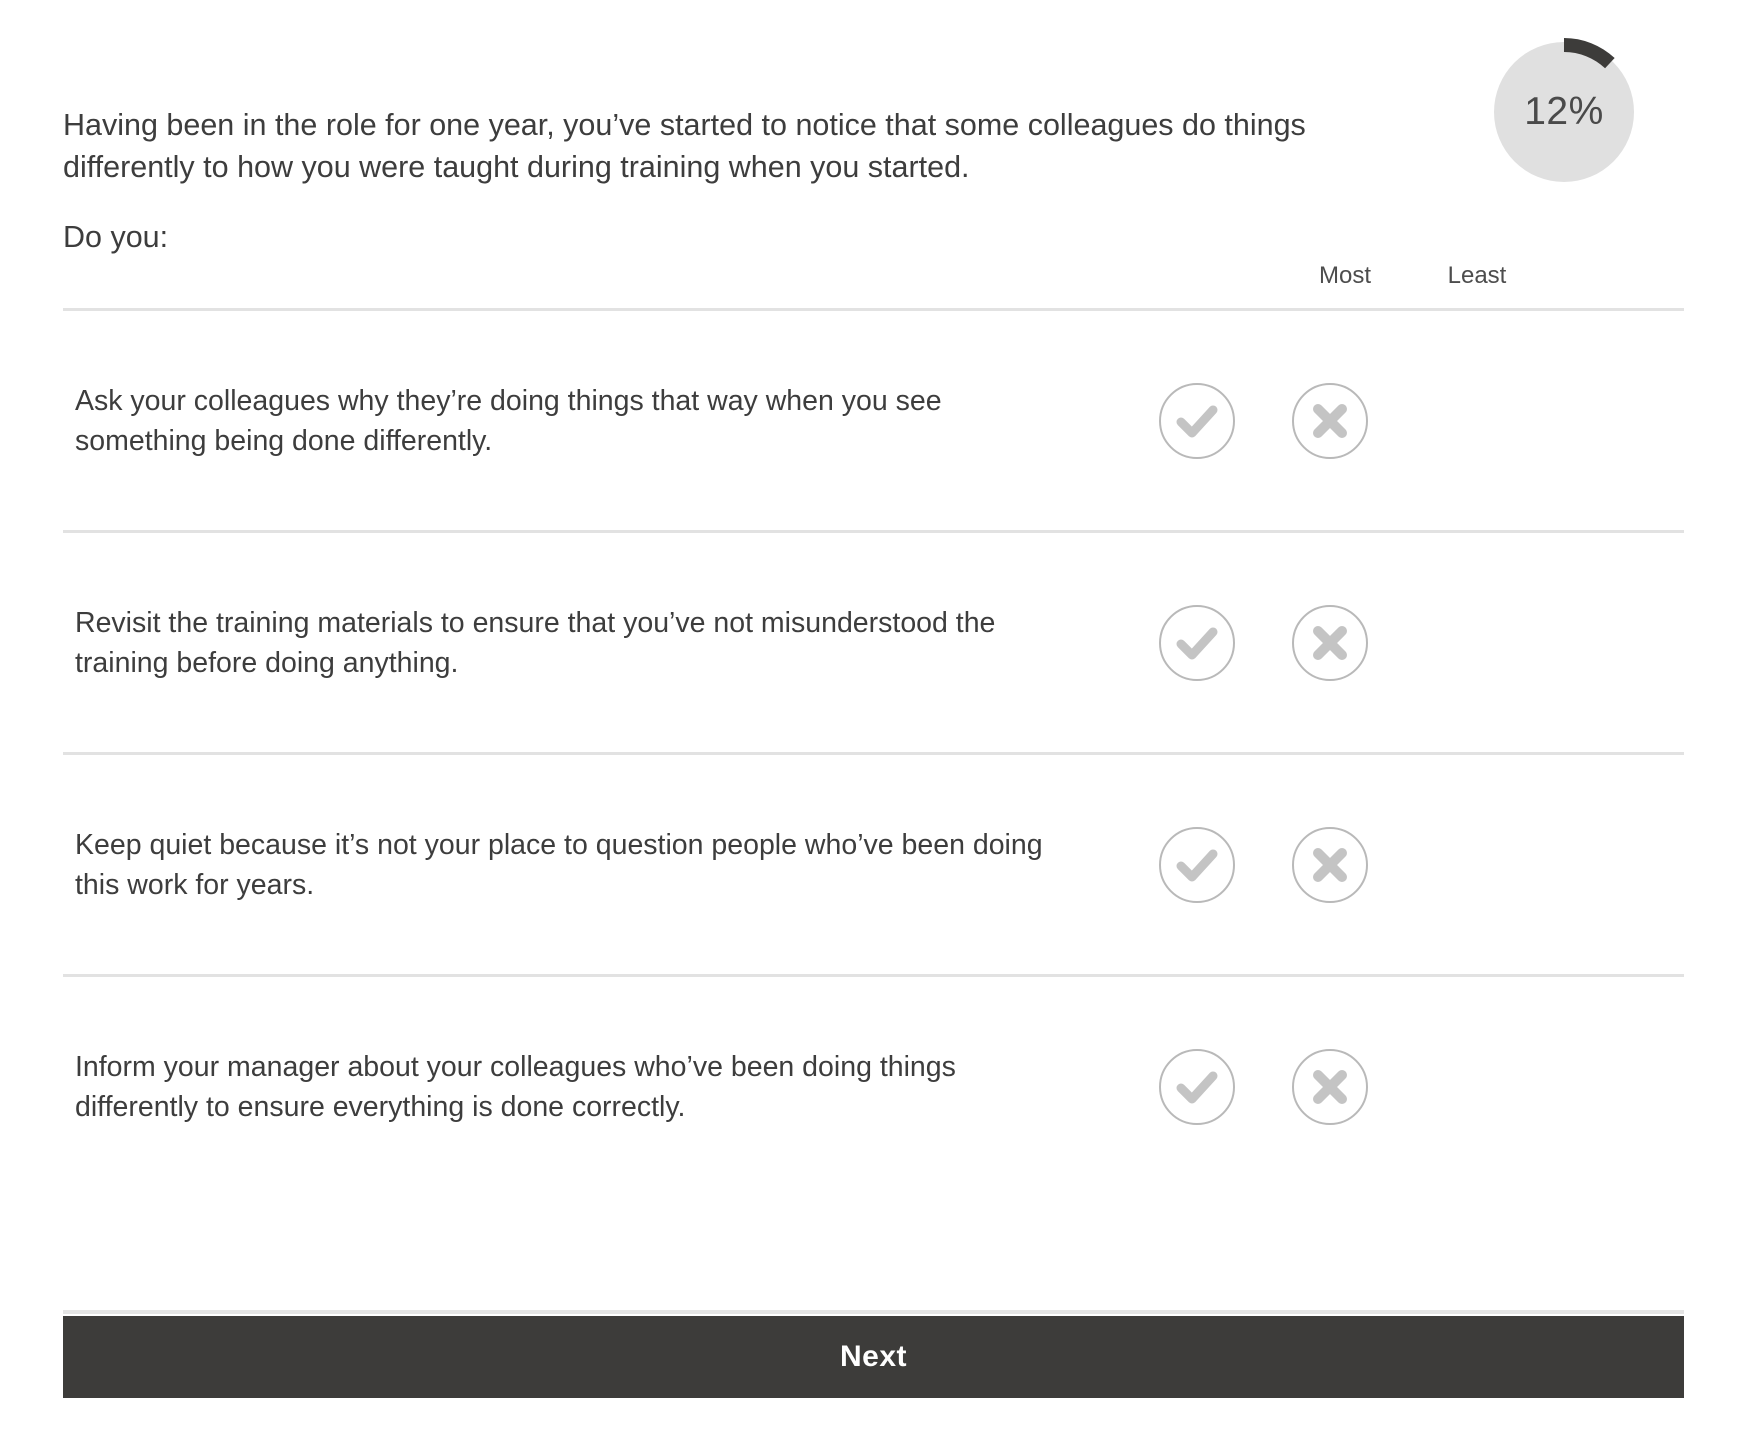 The height and width of the screenshot is (1454, 1738). I want to click on progress-percent-label: 12%, so click(1564, 111).